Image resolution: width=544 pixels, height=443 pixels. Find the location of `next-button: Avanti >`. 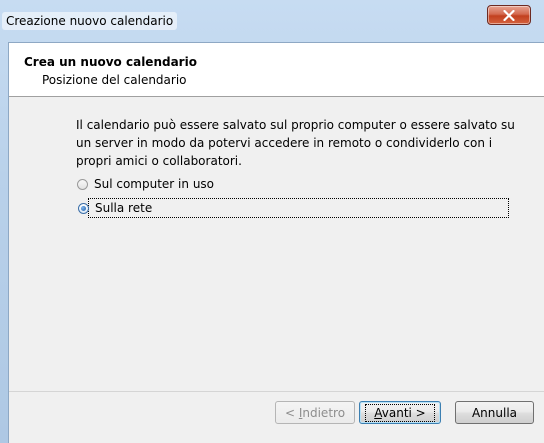

next-button: Avanti > is located at coordinates (400, 412).